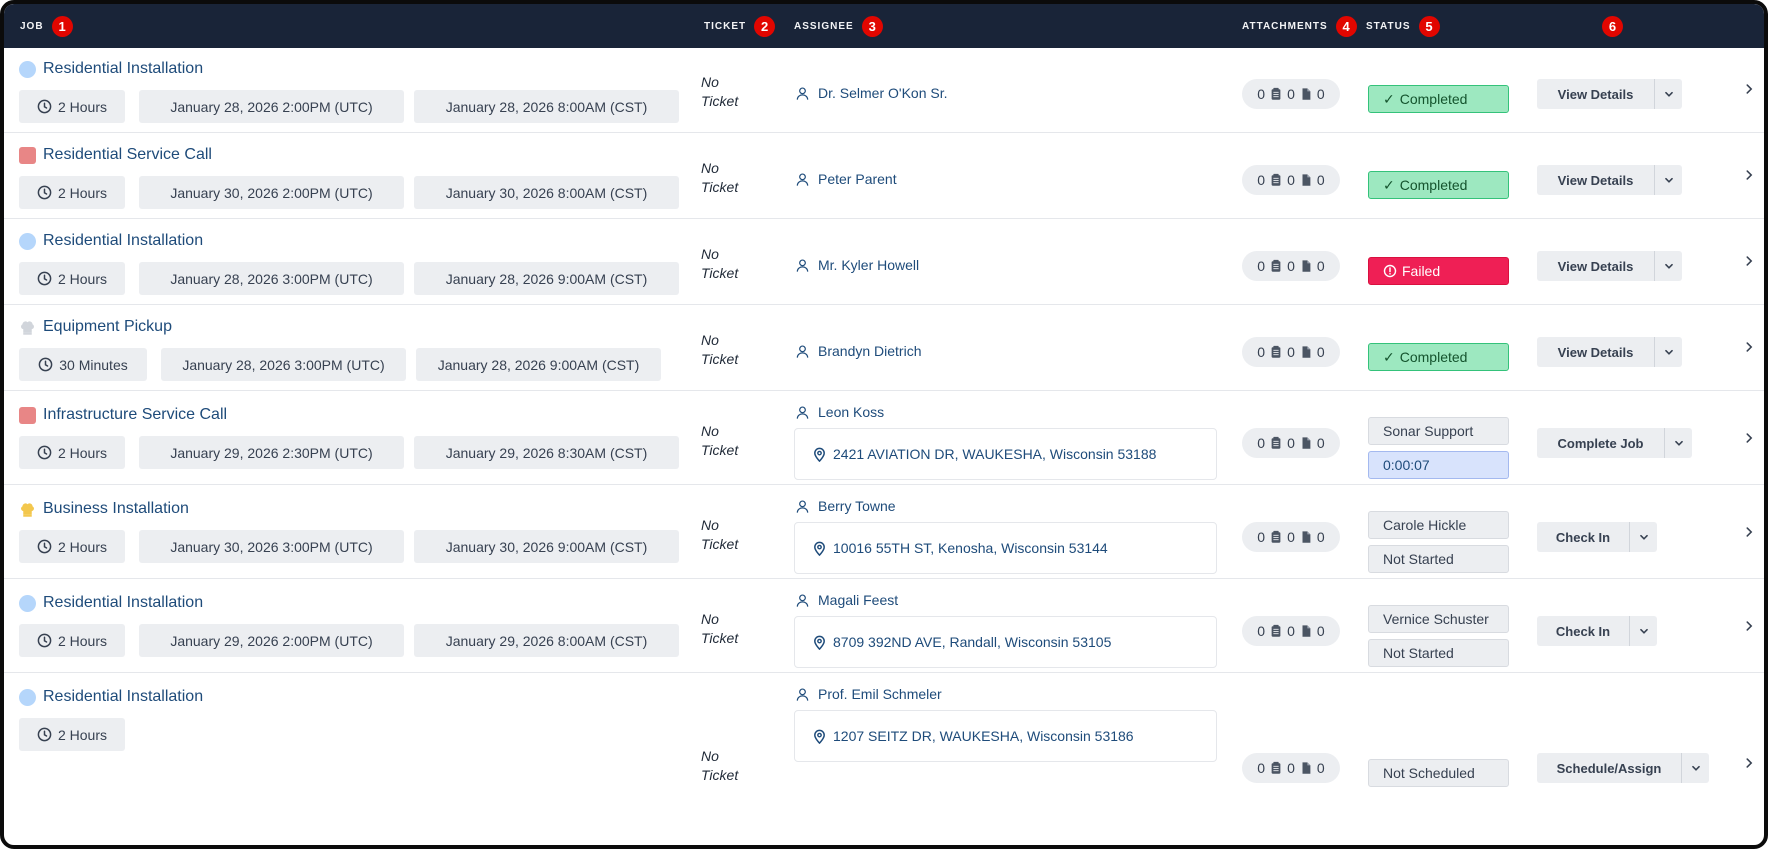  Describe the element at coordinates (1005, 548) in the screenshot. I see `address-box: 10016 55TH ST, Kenosha, Wisconsin 53144` at that location.